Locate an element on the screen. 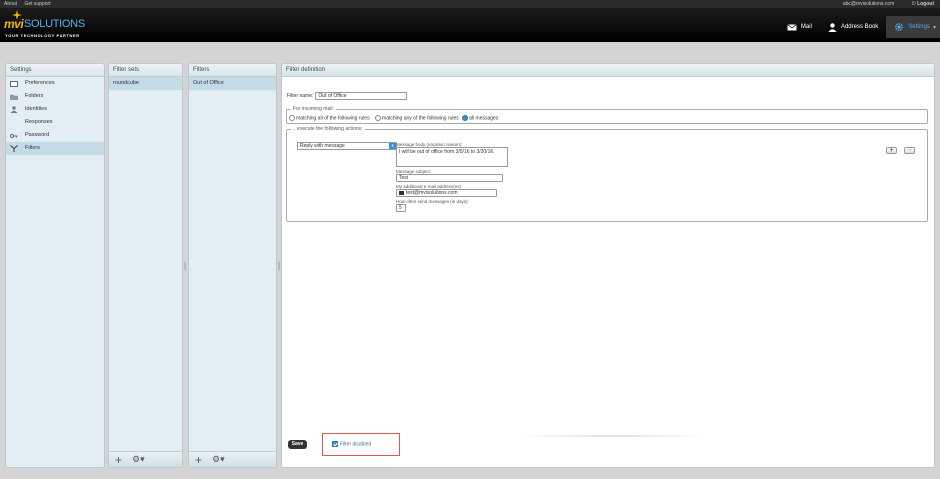 The width and height of the screenshot is (940, 479). divider is located at coordinates (612, 436).